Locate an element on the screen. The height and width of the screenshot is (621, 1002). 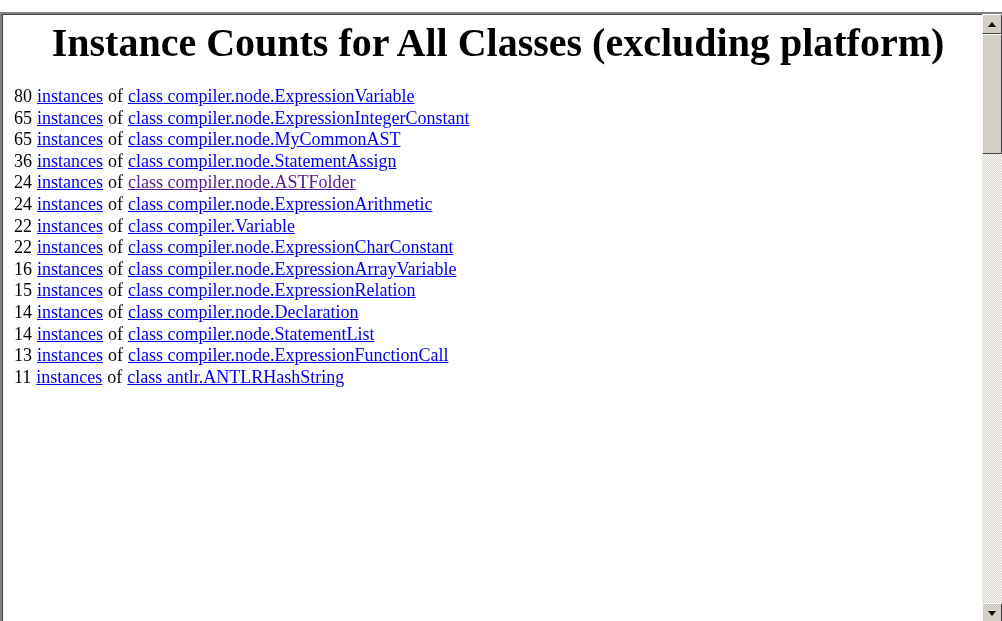
class-name-link: class compiler.node.Declaration is located at coordinates (243, 311).